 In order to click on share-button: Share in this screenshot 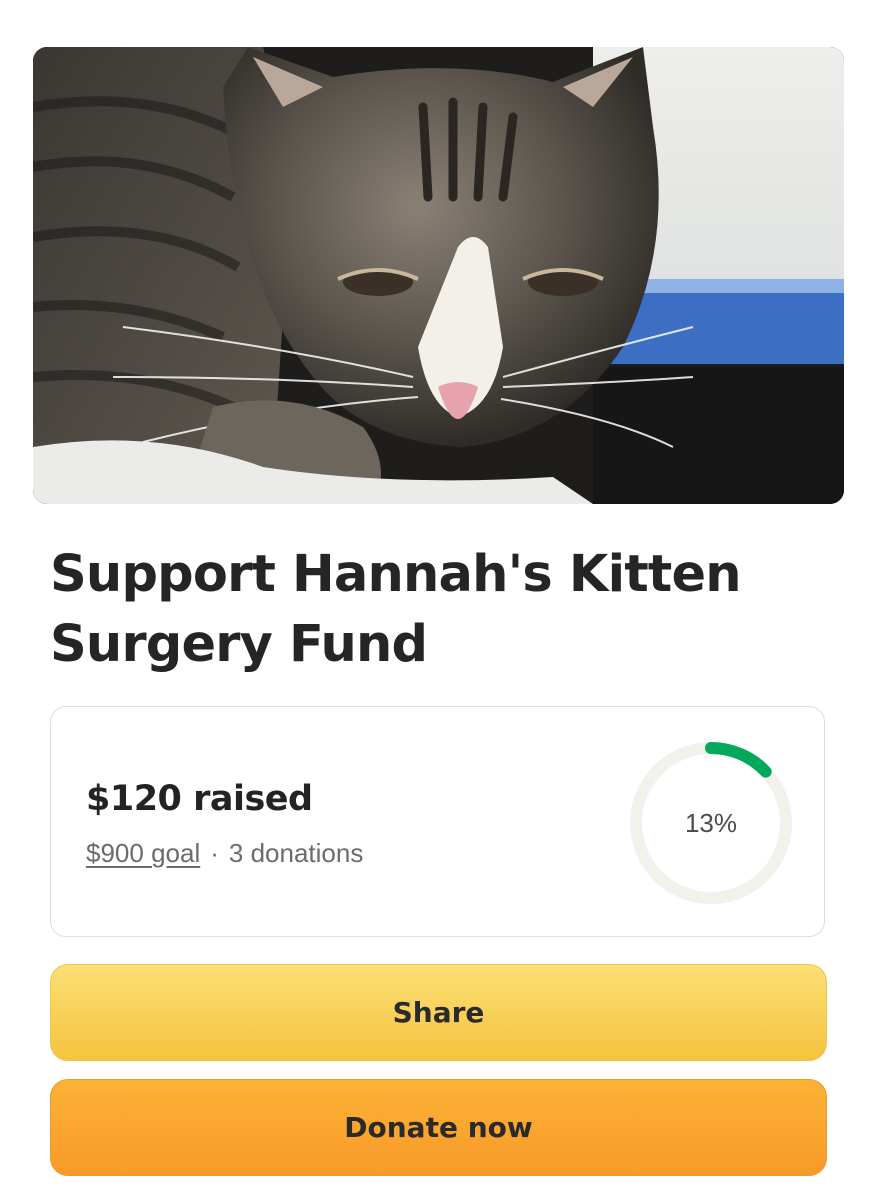, I will do `click(438, 1012)`.